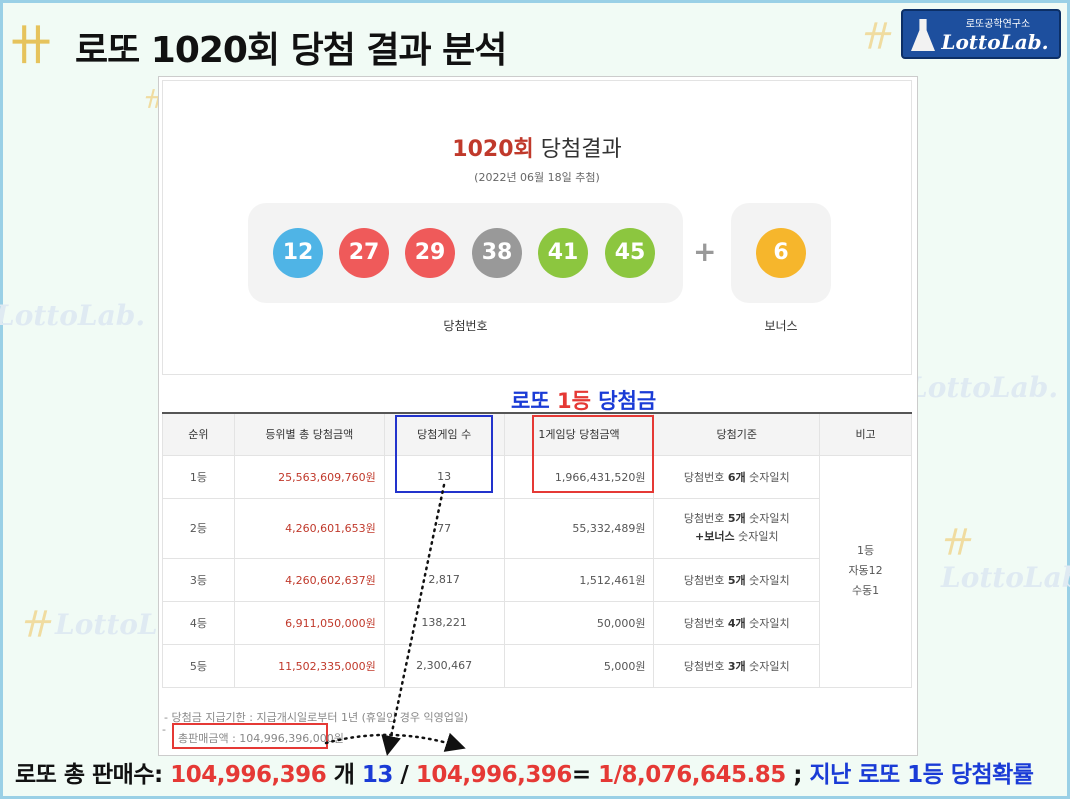 This screenshot has width=1070, height=799. Describe the element at coordinates (493, 149) in the screenshot. I see `draw-number: 1020회` at that location.